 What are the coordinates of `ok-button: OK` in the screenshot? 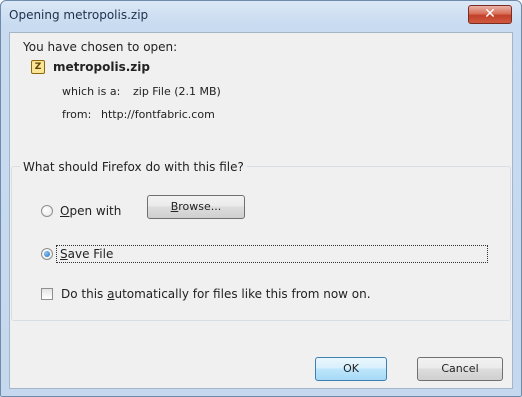 It's located at (351, 369).